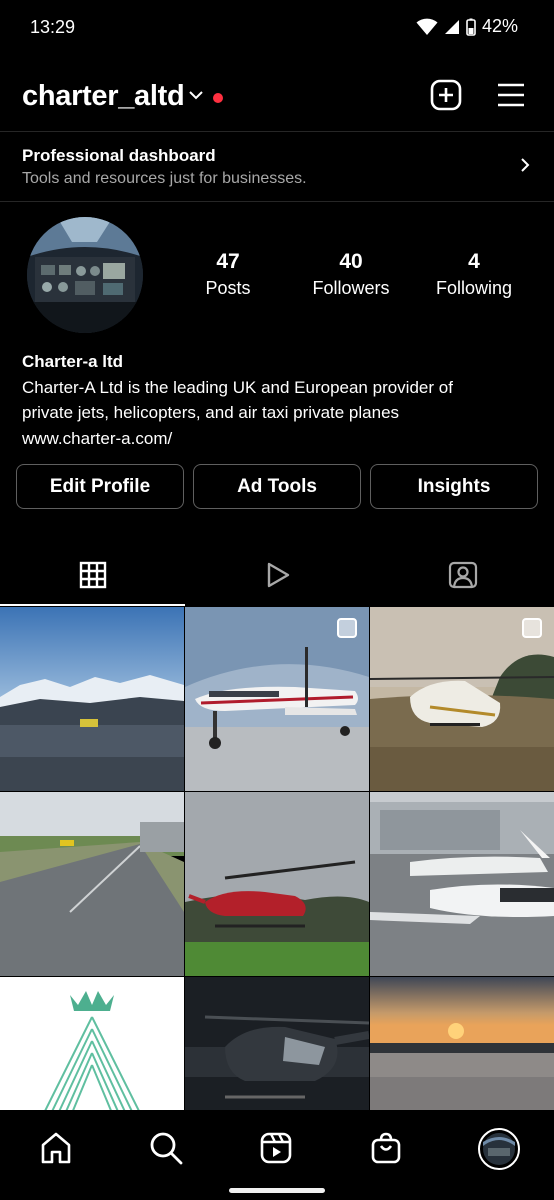 This screenshot has height=1200, width=554. Describe the element at coordinates (351, 261) in the screenshot. I see `stat-value: 40` at that location.